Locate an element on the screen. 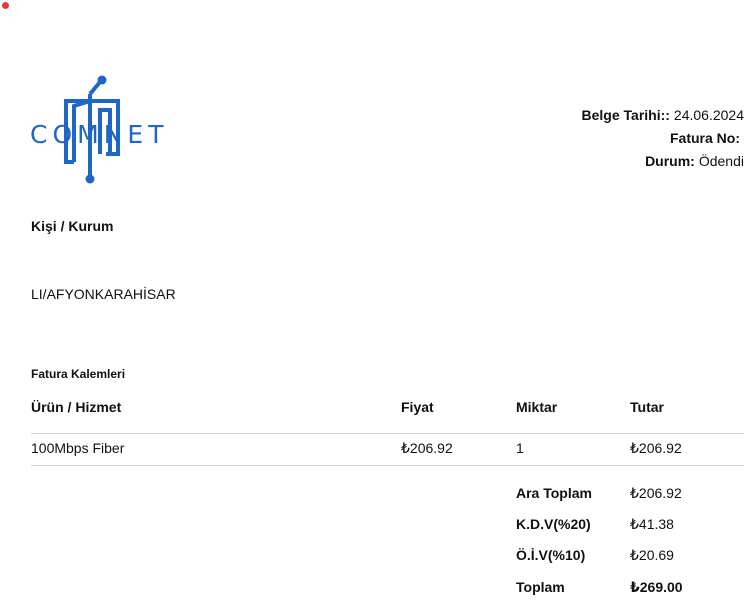  header-quantity: Miktar is located at coordinates (537, 407).